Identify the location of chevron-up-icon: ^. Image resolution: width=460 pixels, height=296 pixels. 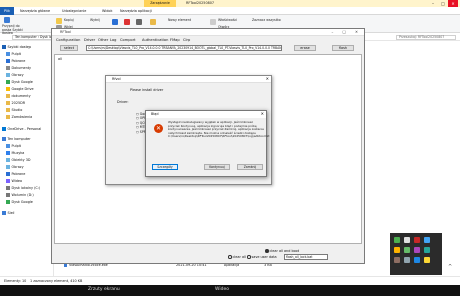
(450, 267).